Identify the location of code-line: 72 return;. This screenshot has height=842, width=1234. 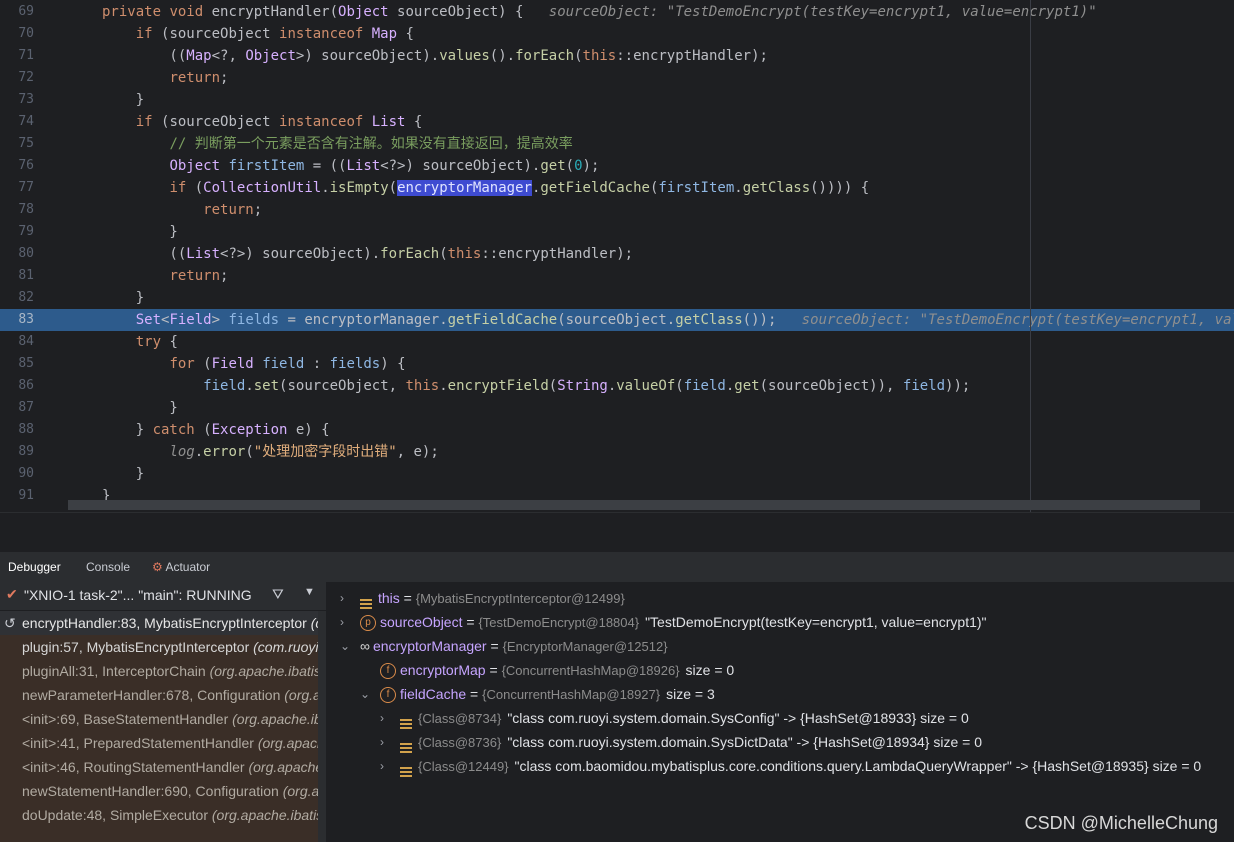
(617, 78).